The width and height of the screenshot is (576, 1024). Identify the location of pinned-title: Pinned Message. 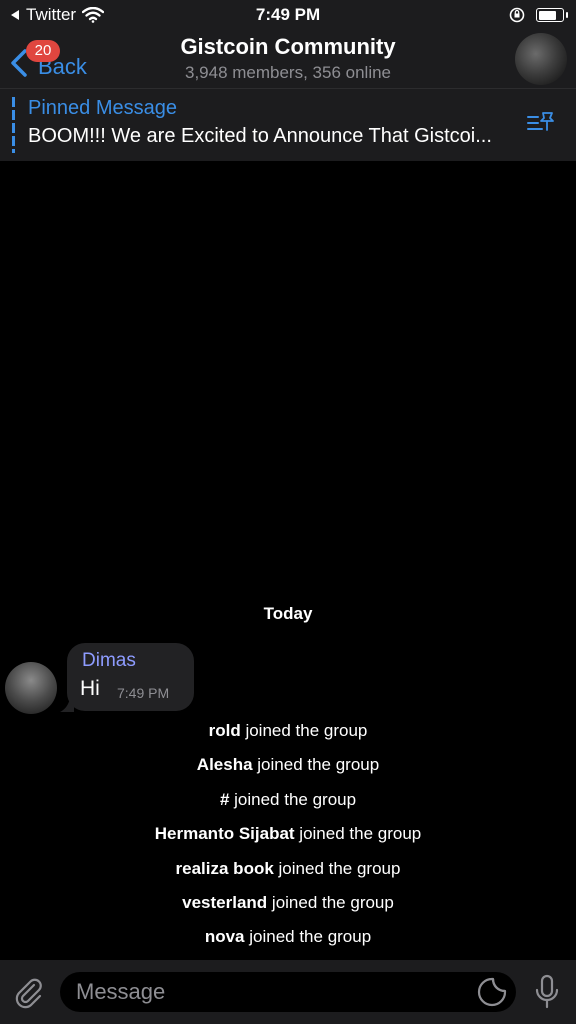
(102, 108).